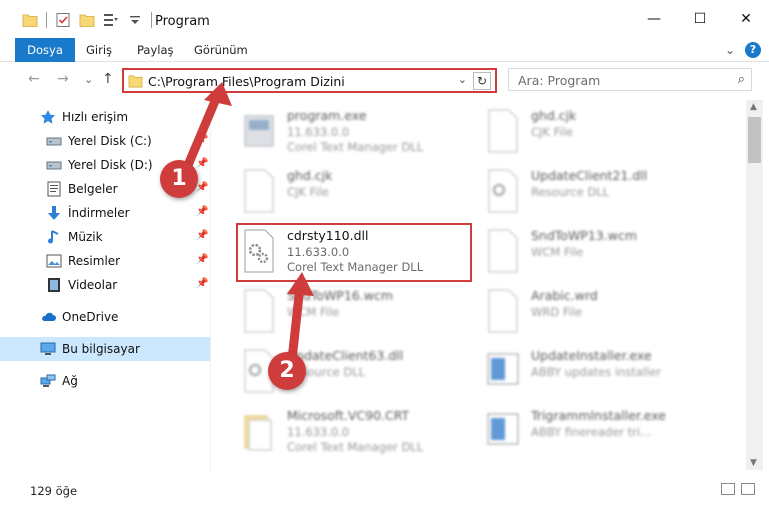 This screenshot has width=769, height=517. What do you see at coordinates (99, 50) in the screenshot?
I see `tab-home: Giriş` at bounding box center [99, 50].